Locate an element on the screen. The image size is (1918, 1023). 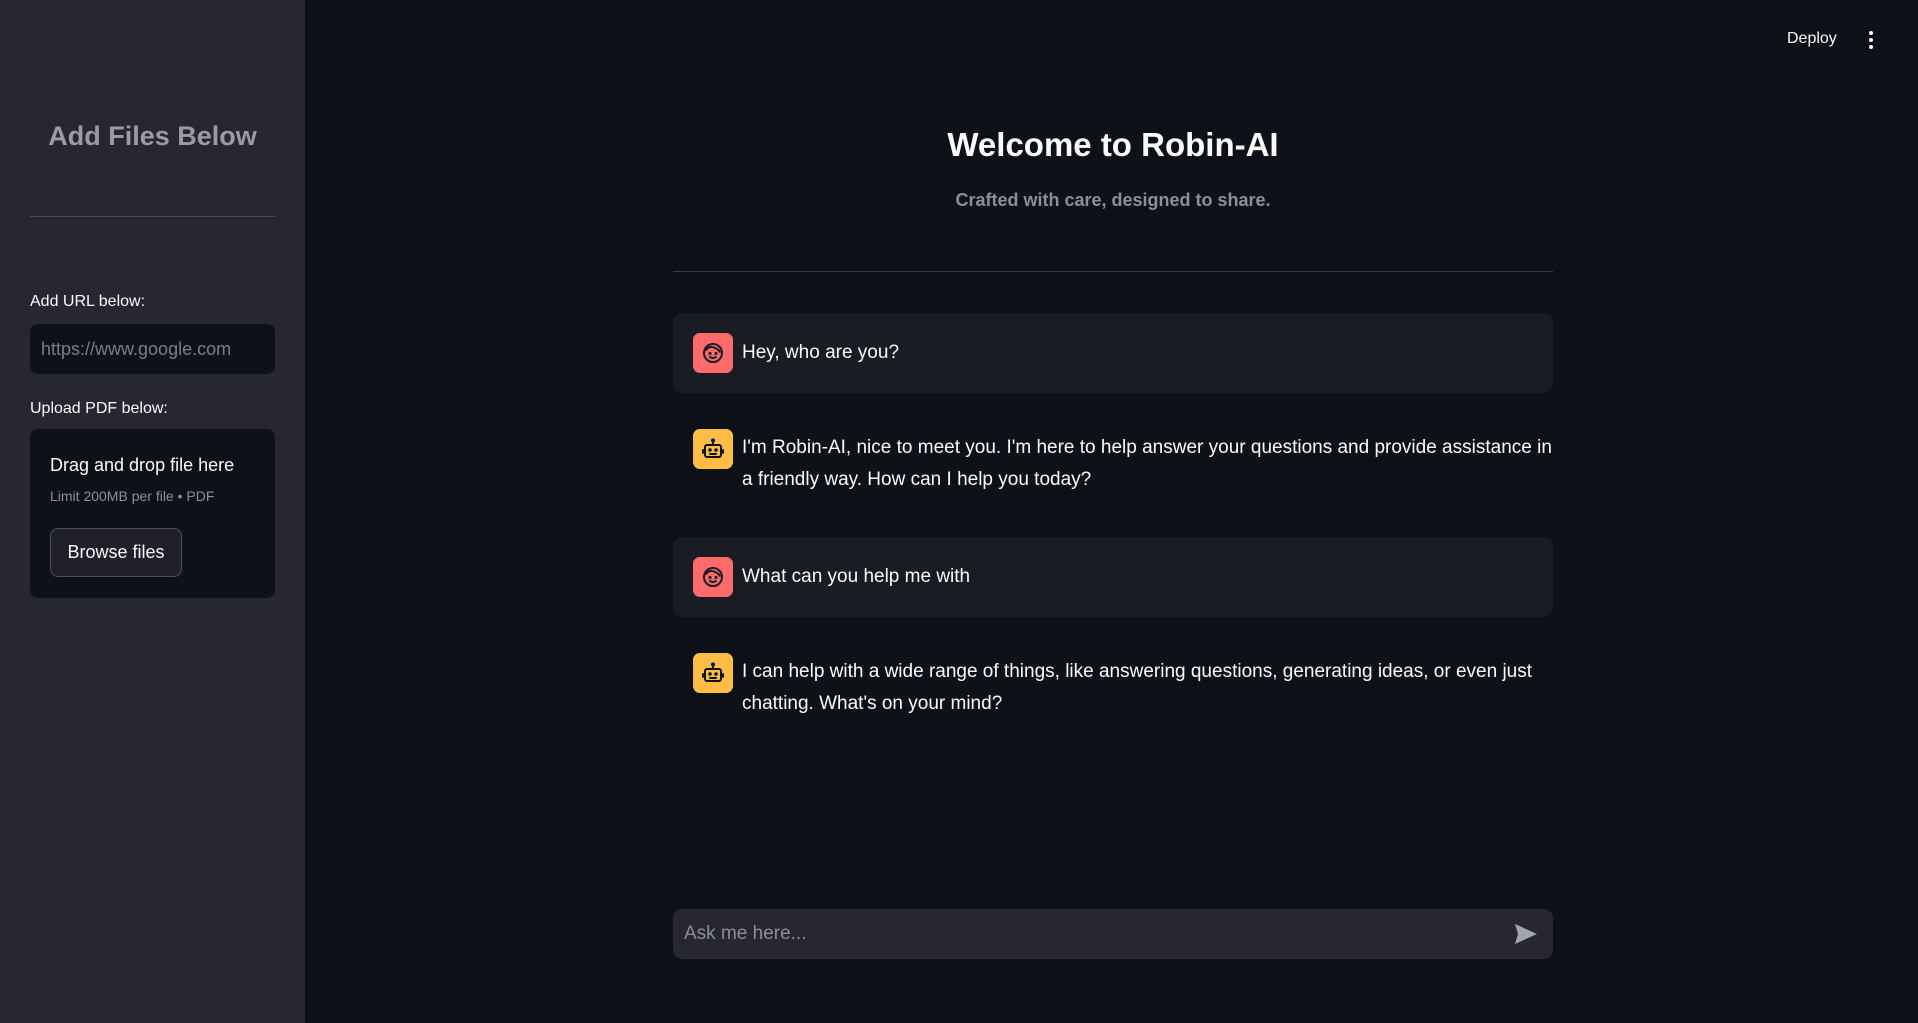
main-divider is located at coordinates (1113, 271).